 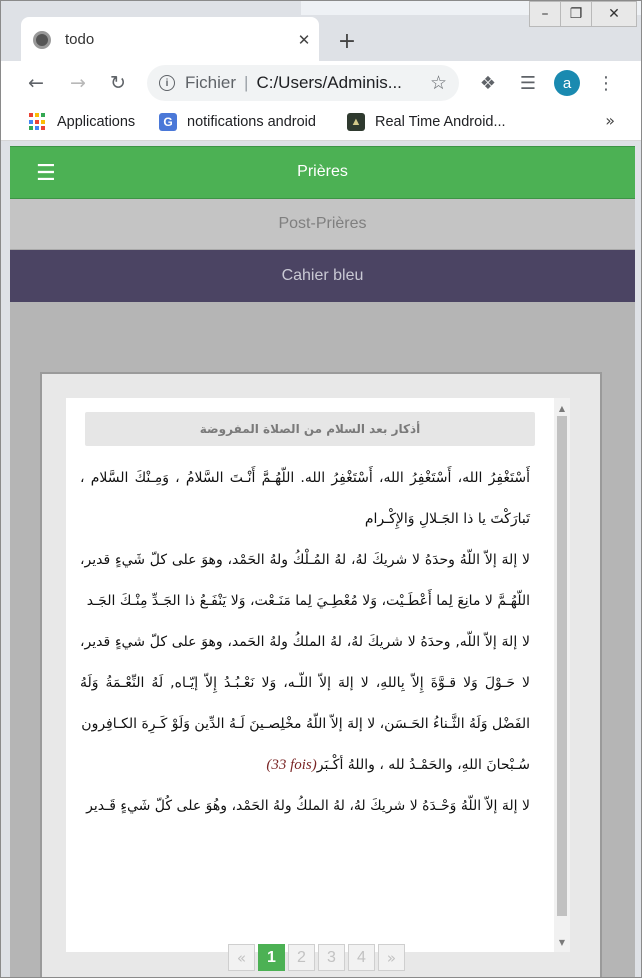 I want to click on reload-icon: ↻, so click(x=118, y=83).